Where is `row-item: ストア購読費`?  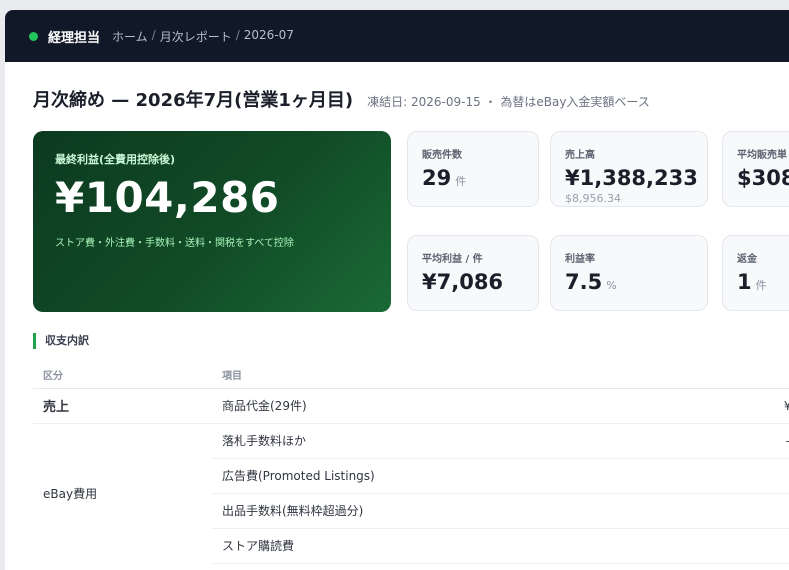
row-item: ストア購読費 is located at coordinates (422, 546).